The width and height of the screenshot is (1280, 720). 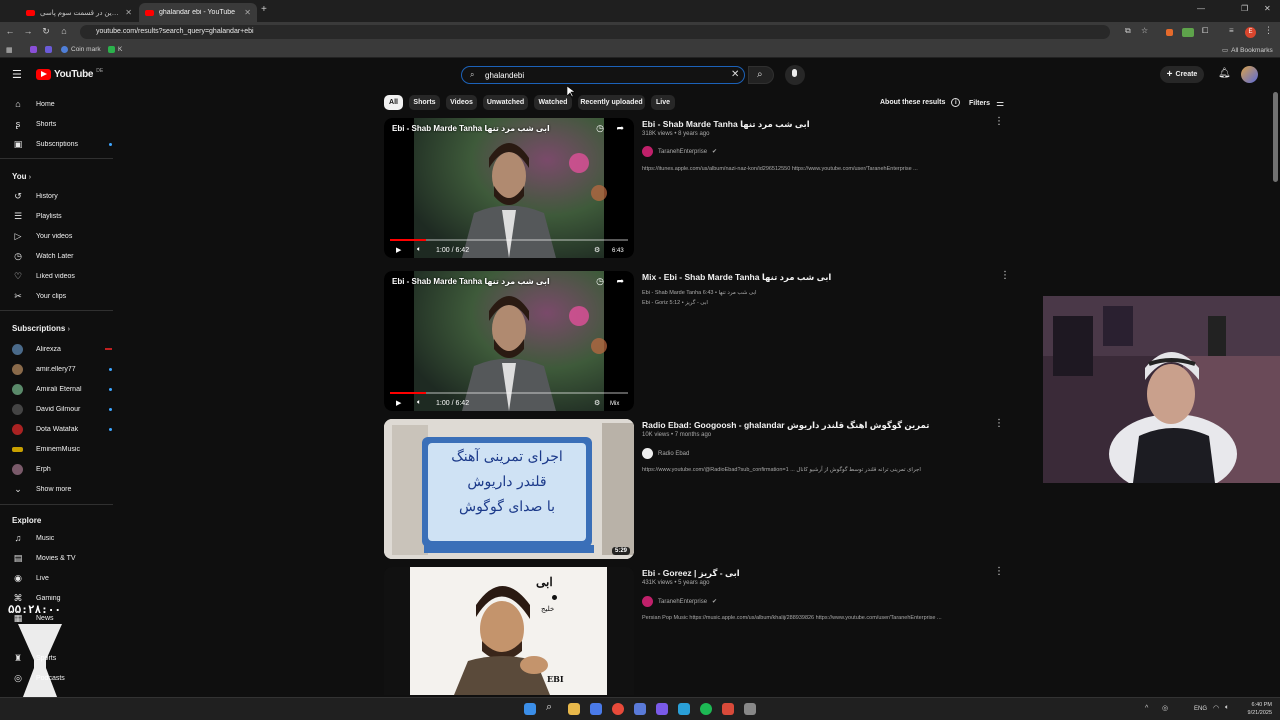 What do you see at coordinates (684, 709) in the screenshot?
I see `telegram-icon` at bounding box center [684, 709].